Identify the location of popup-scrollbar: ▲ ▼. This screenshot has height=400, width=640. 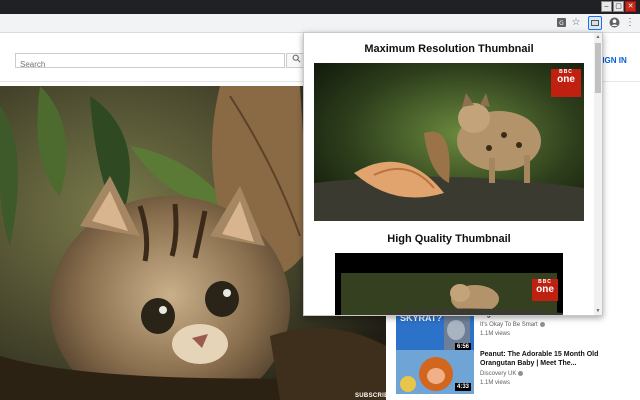
(598, 174).